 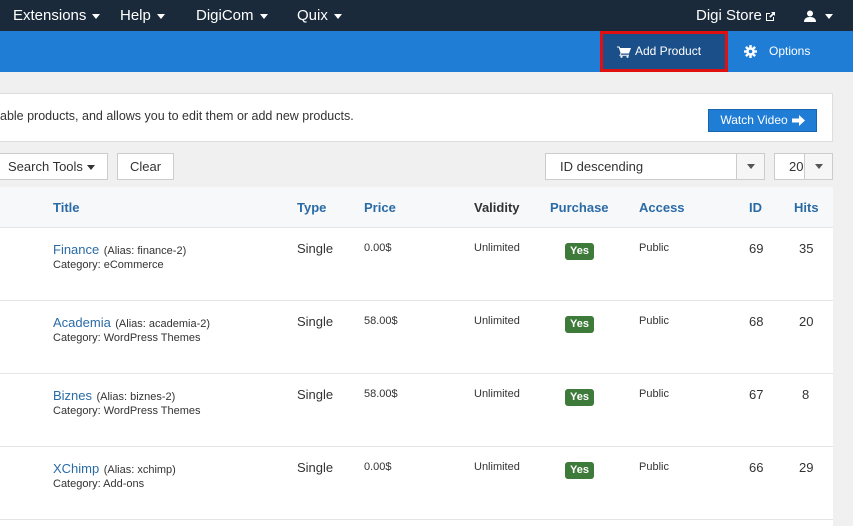 What do you see at coordinates (810, 16) in the screenshot?
I see `user-icon` at bounding box center [810, 16].